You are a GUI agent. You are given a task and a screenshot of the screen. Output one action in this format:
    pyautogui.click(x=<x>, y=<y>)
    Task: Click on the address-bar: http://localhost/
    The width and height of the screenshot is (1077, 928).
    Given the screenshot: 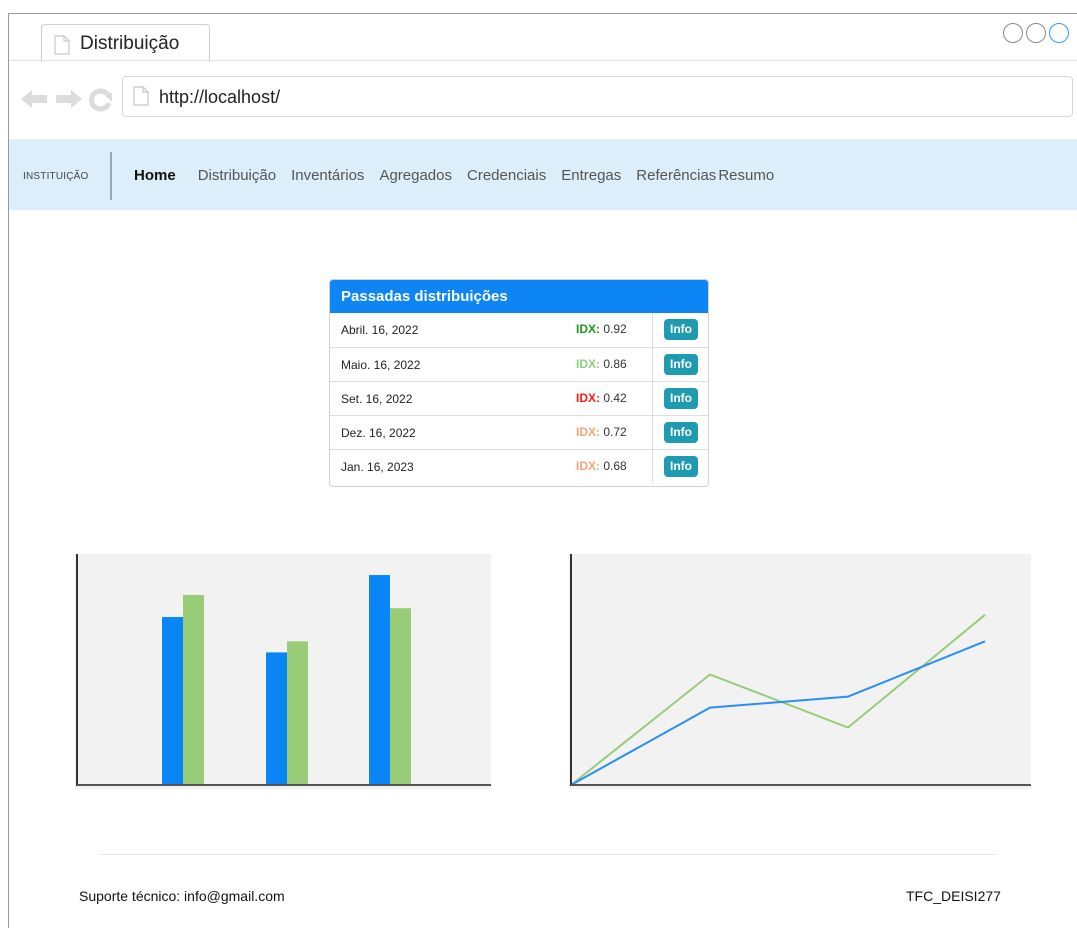 What is the action you would take?
    pyautogui.click(x=597, y=96)
    